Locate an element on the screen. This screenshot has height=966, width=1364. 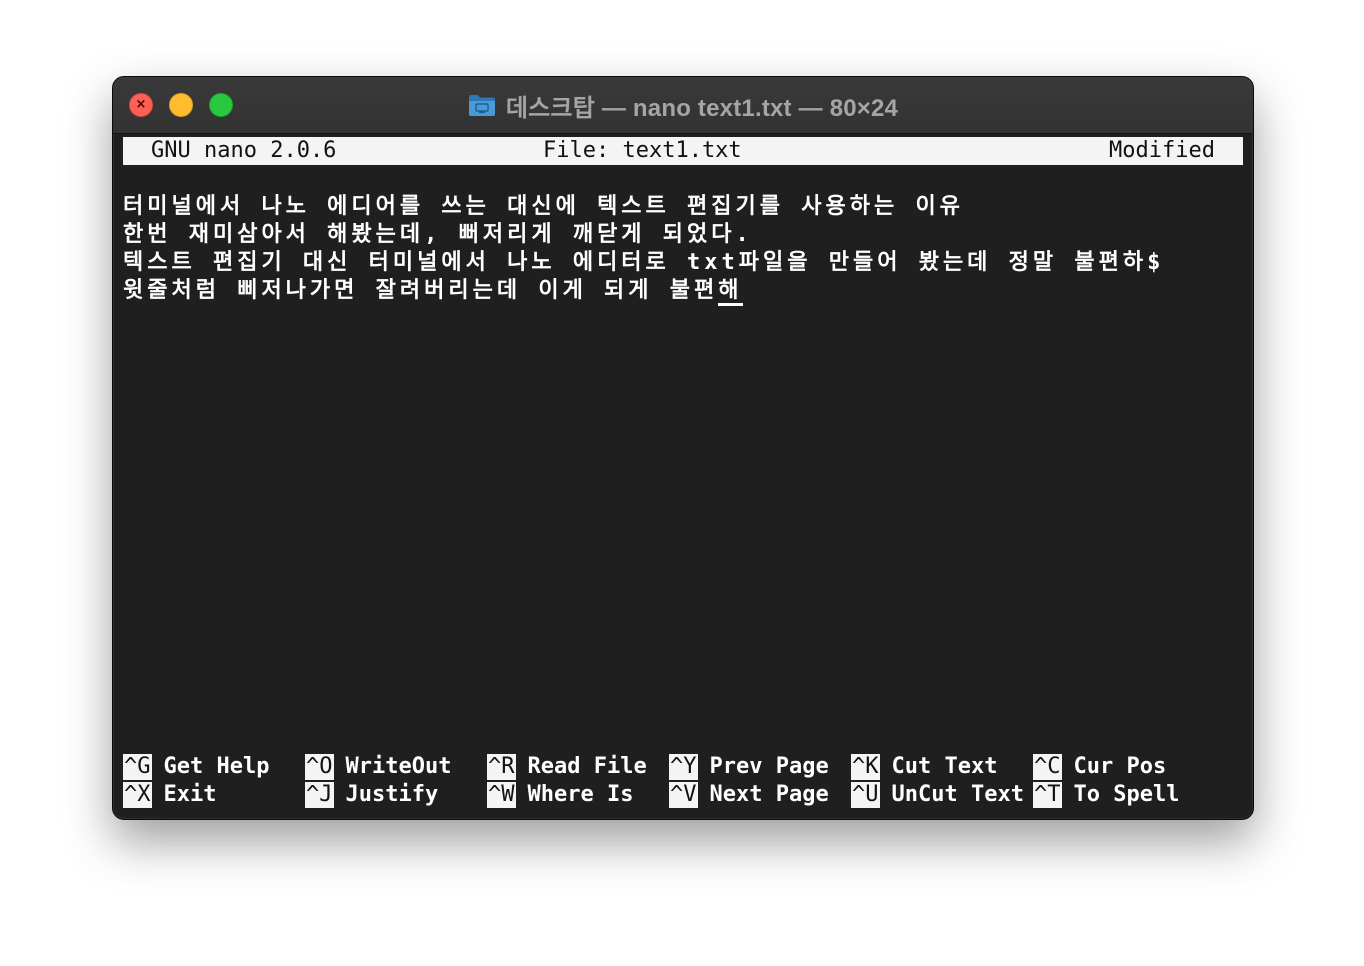
nano-status-bar: GNU nano 2.0.6 File: text1.txt Modified is located at coordinates (683, 151).